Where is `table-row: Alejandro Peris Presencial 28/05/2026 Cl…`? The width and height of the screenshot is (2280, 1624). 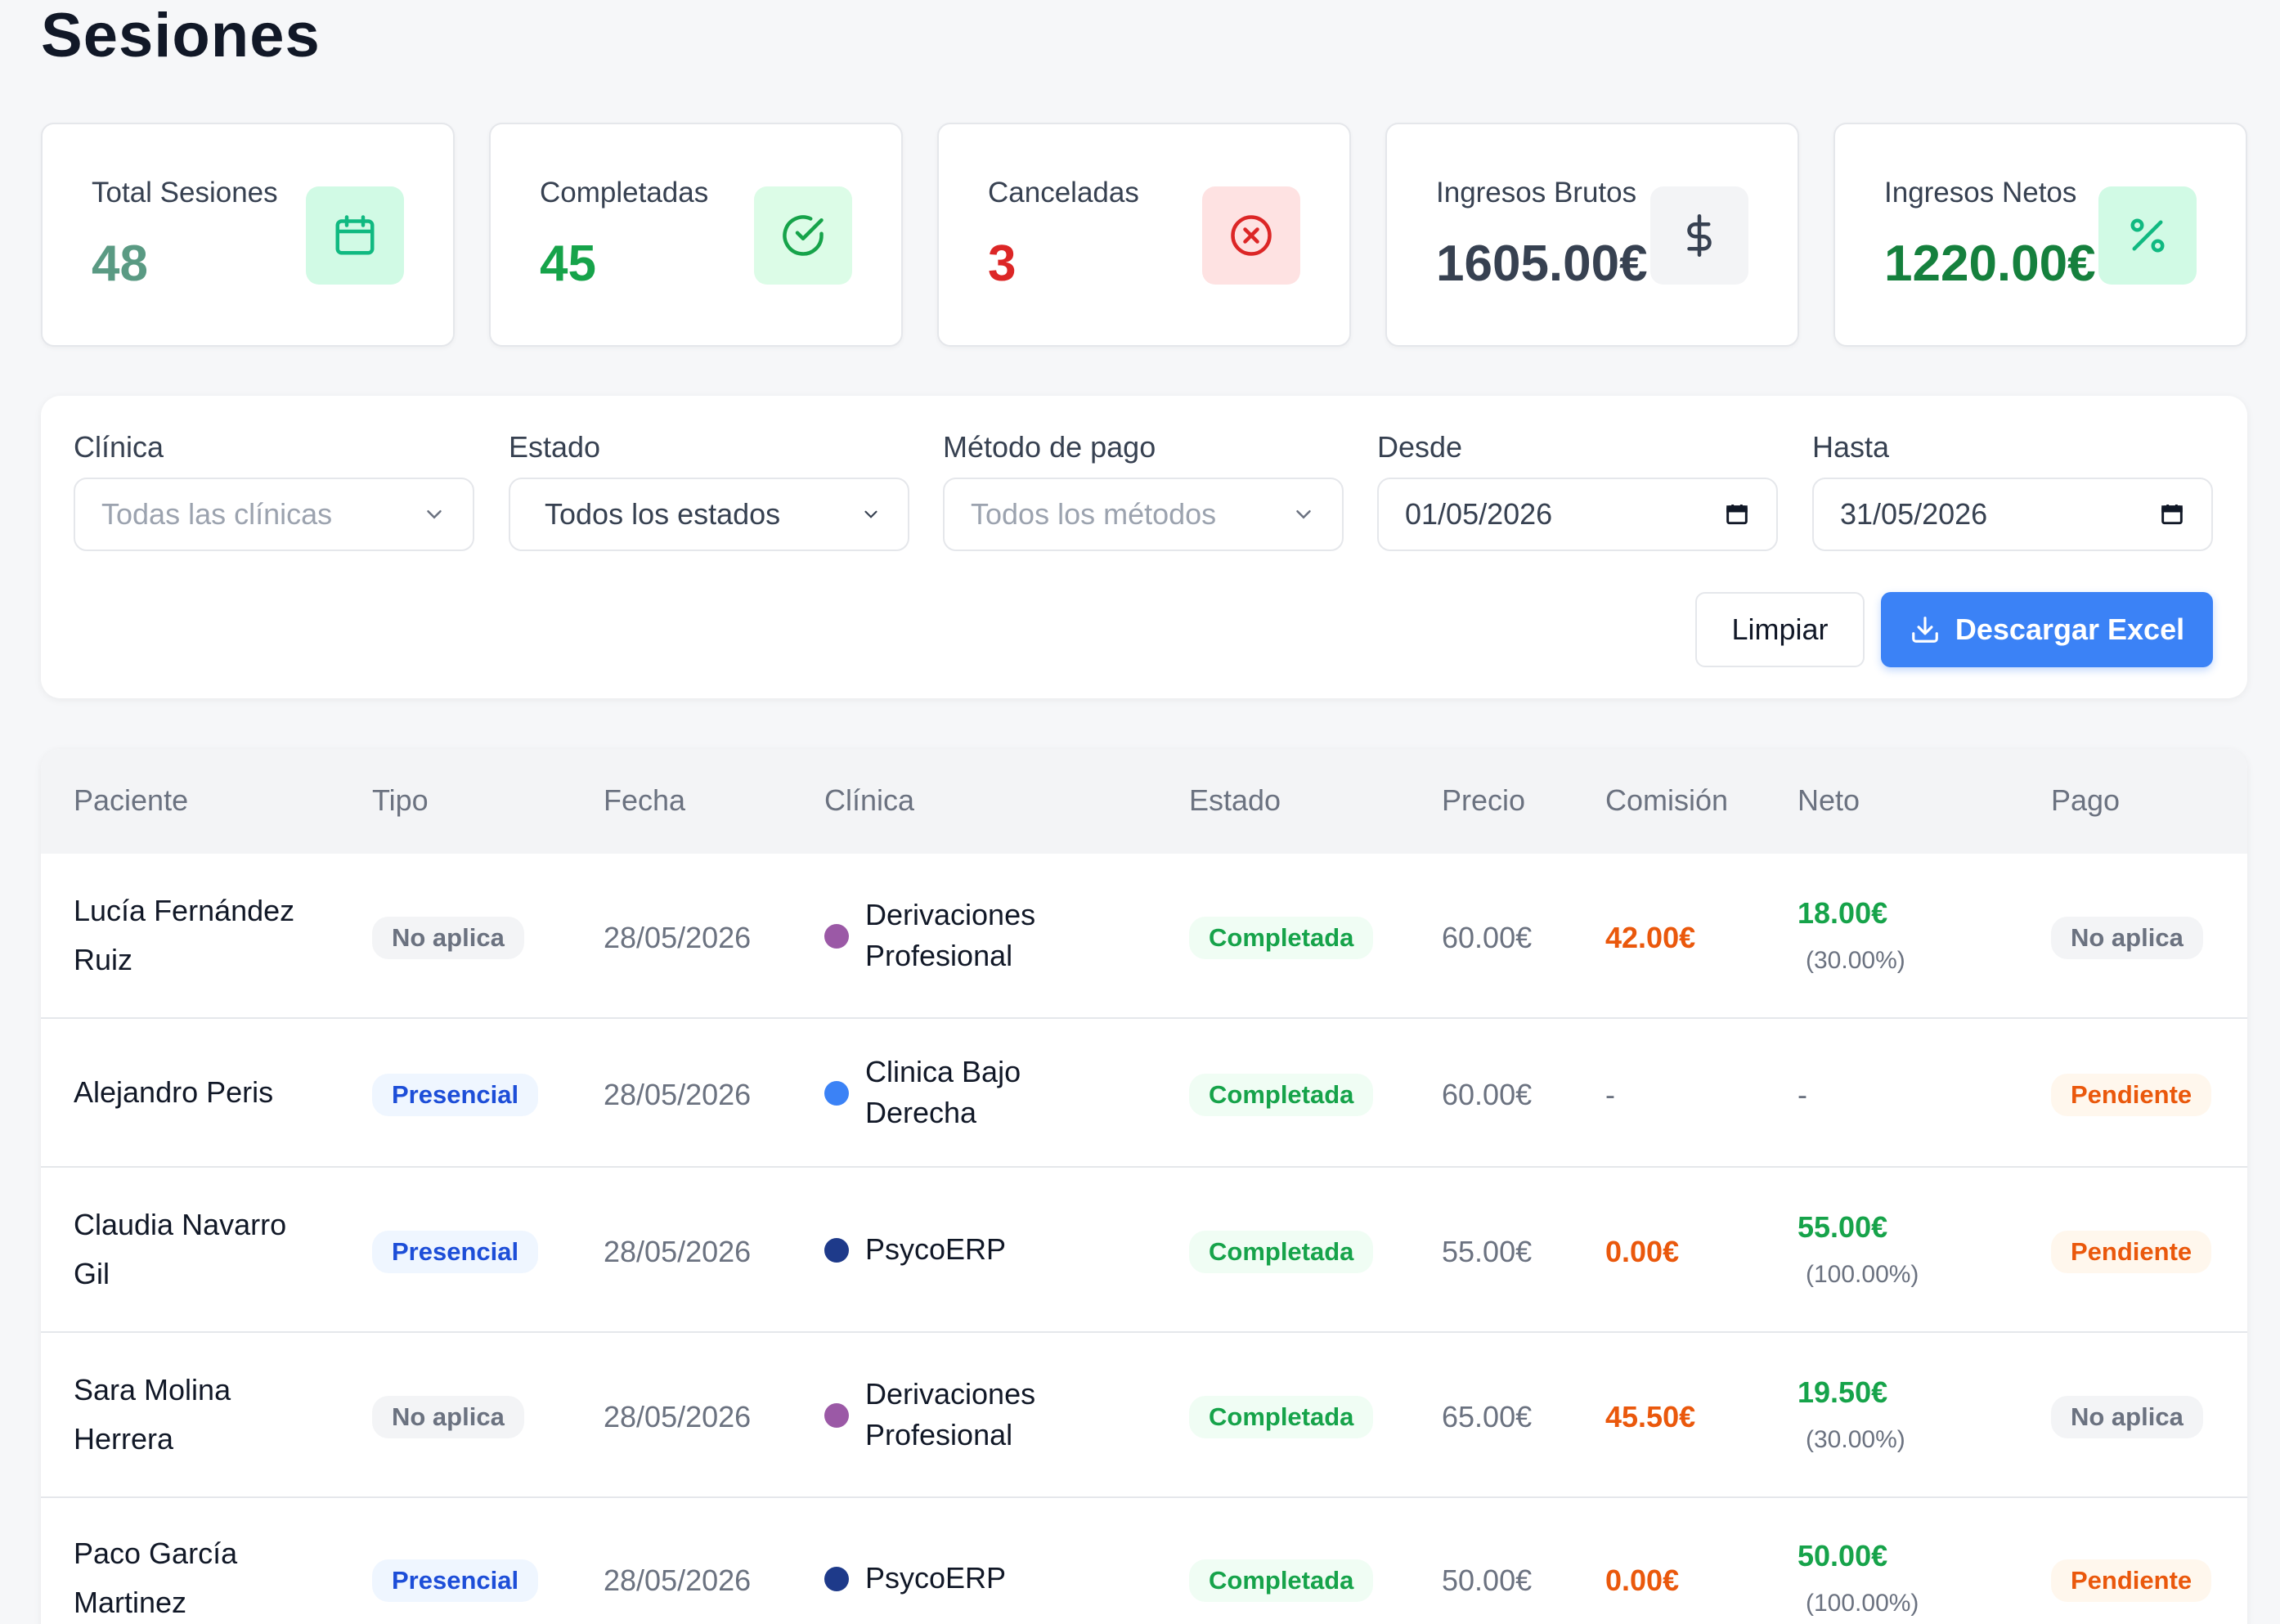
table-row: Alejandro Peris Presencial 28/05/2026 Cl… is located at coordinates (1144, 1093).